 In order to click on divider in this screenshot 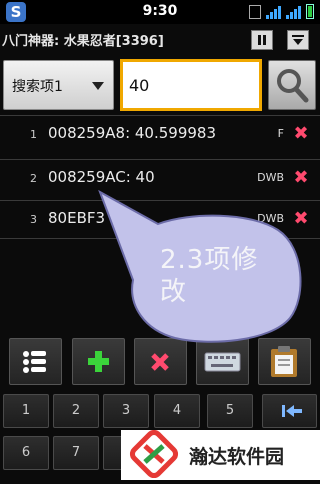, I will do `click(160, 239)`.